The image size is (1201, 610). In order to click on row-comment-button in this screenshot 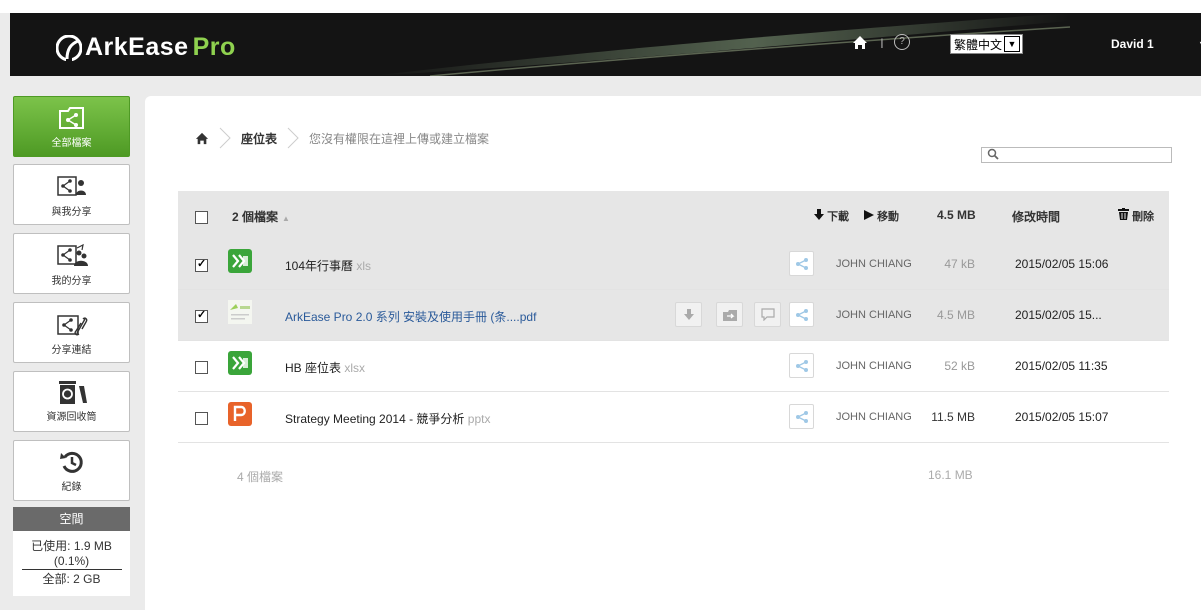, I will do `click(767, 314)`.